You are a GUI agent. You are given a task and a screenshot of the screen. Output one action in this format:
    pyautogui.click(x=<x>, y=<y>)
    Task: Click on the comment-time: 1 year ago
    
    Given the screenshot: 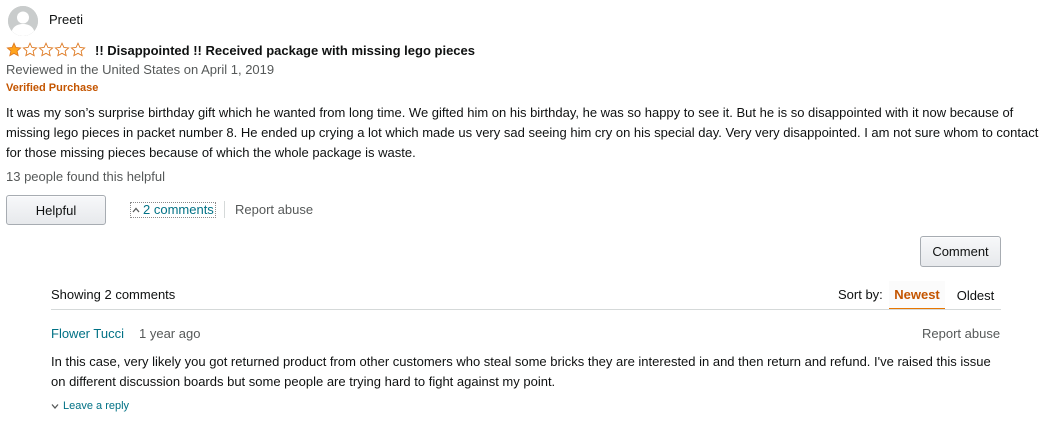 What is the action you would take?
    pyautogui.click(x=170, y=333)
    